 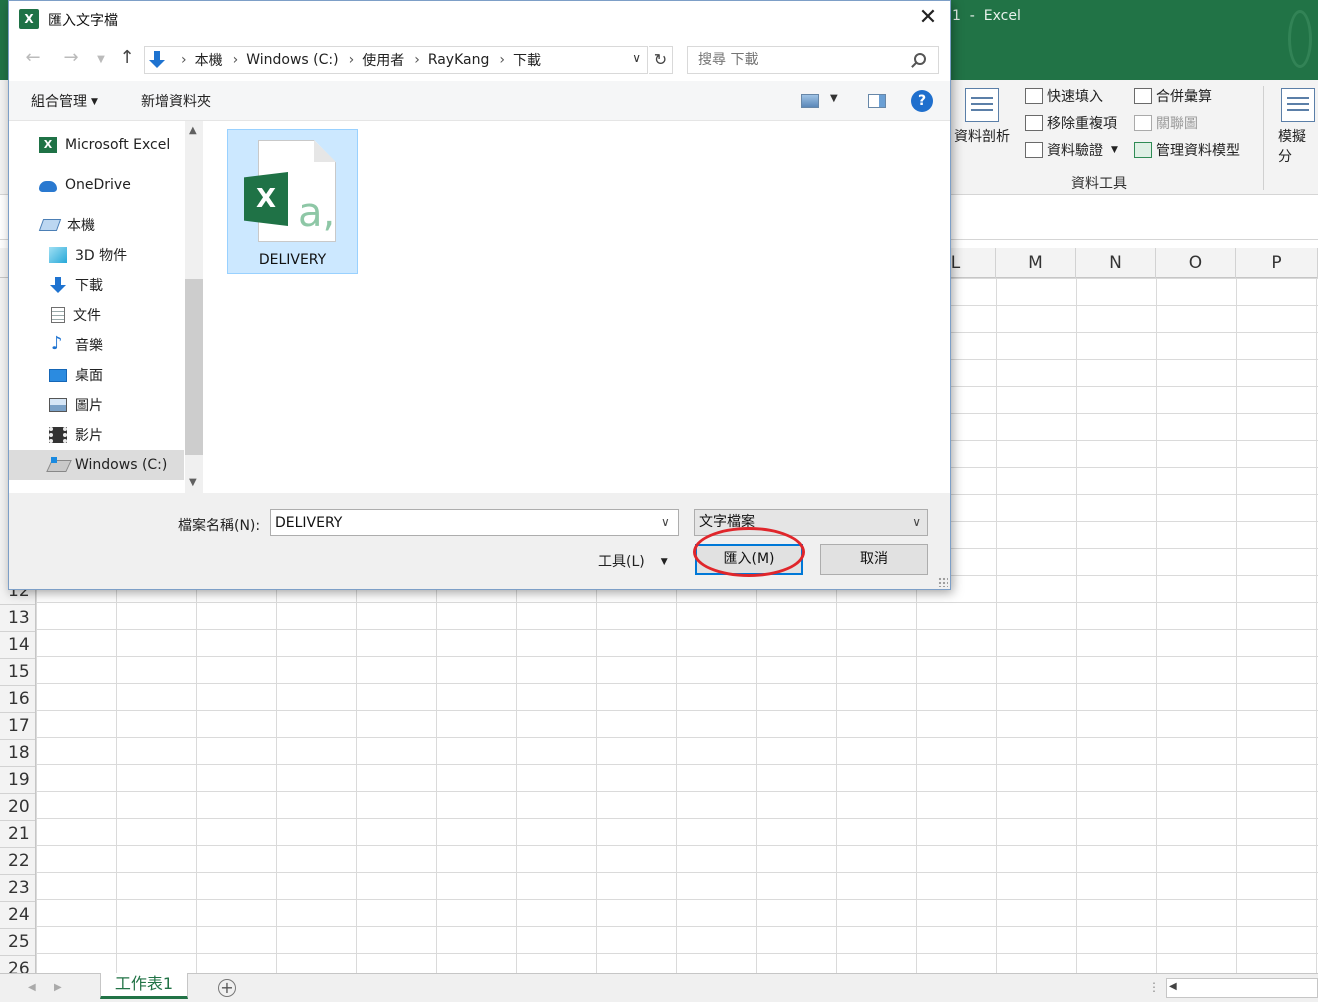 I want to click on scrollbar-thumb, so click(x=194, y=367).